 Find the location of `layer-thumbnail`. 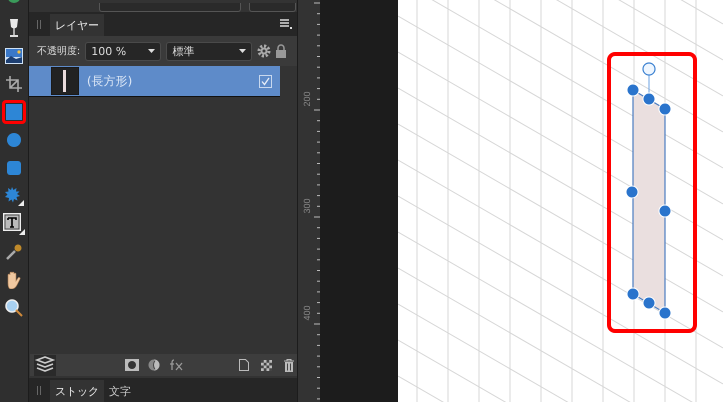

layer-thumbnail is located at coordinates (64, 81).